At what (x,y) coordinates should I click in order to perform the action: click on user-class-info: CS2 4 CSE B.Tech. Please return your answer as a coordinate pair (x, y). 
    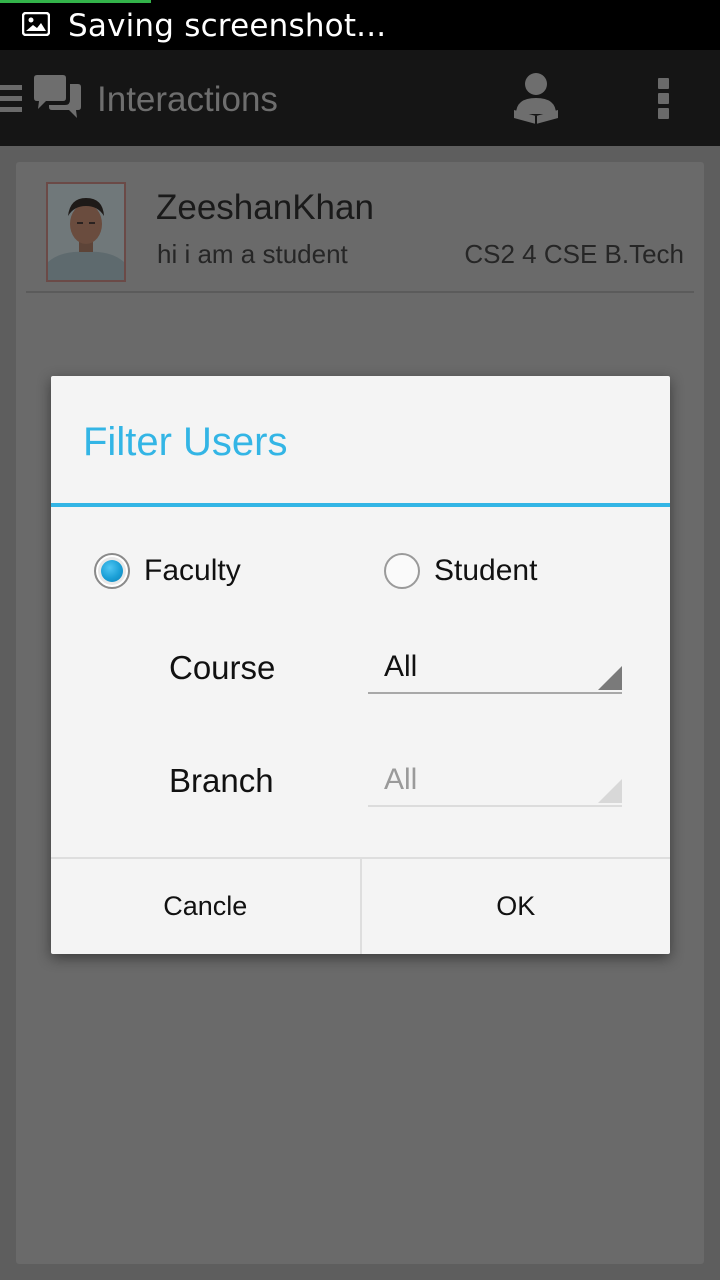
    Looking at the image, I should click on (574, 254).